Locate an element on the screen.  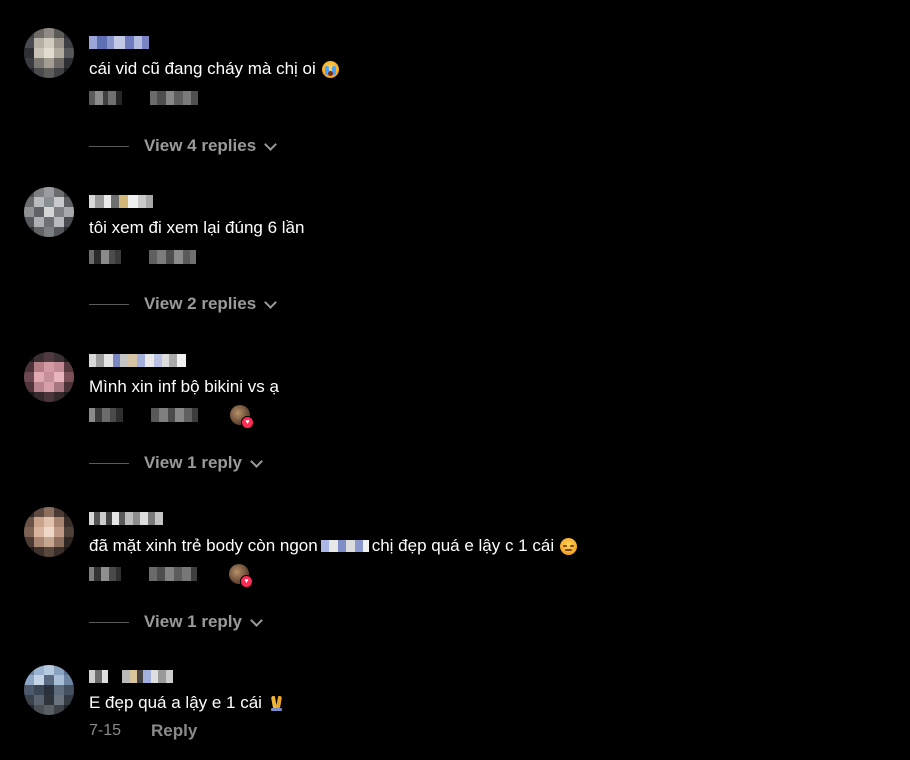
view-replies-label: View 4 replies is located at coordinates (200, 145).